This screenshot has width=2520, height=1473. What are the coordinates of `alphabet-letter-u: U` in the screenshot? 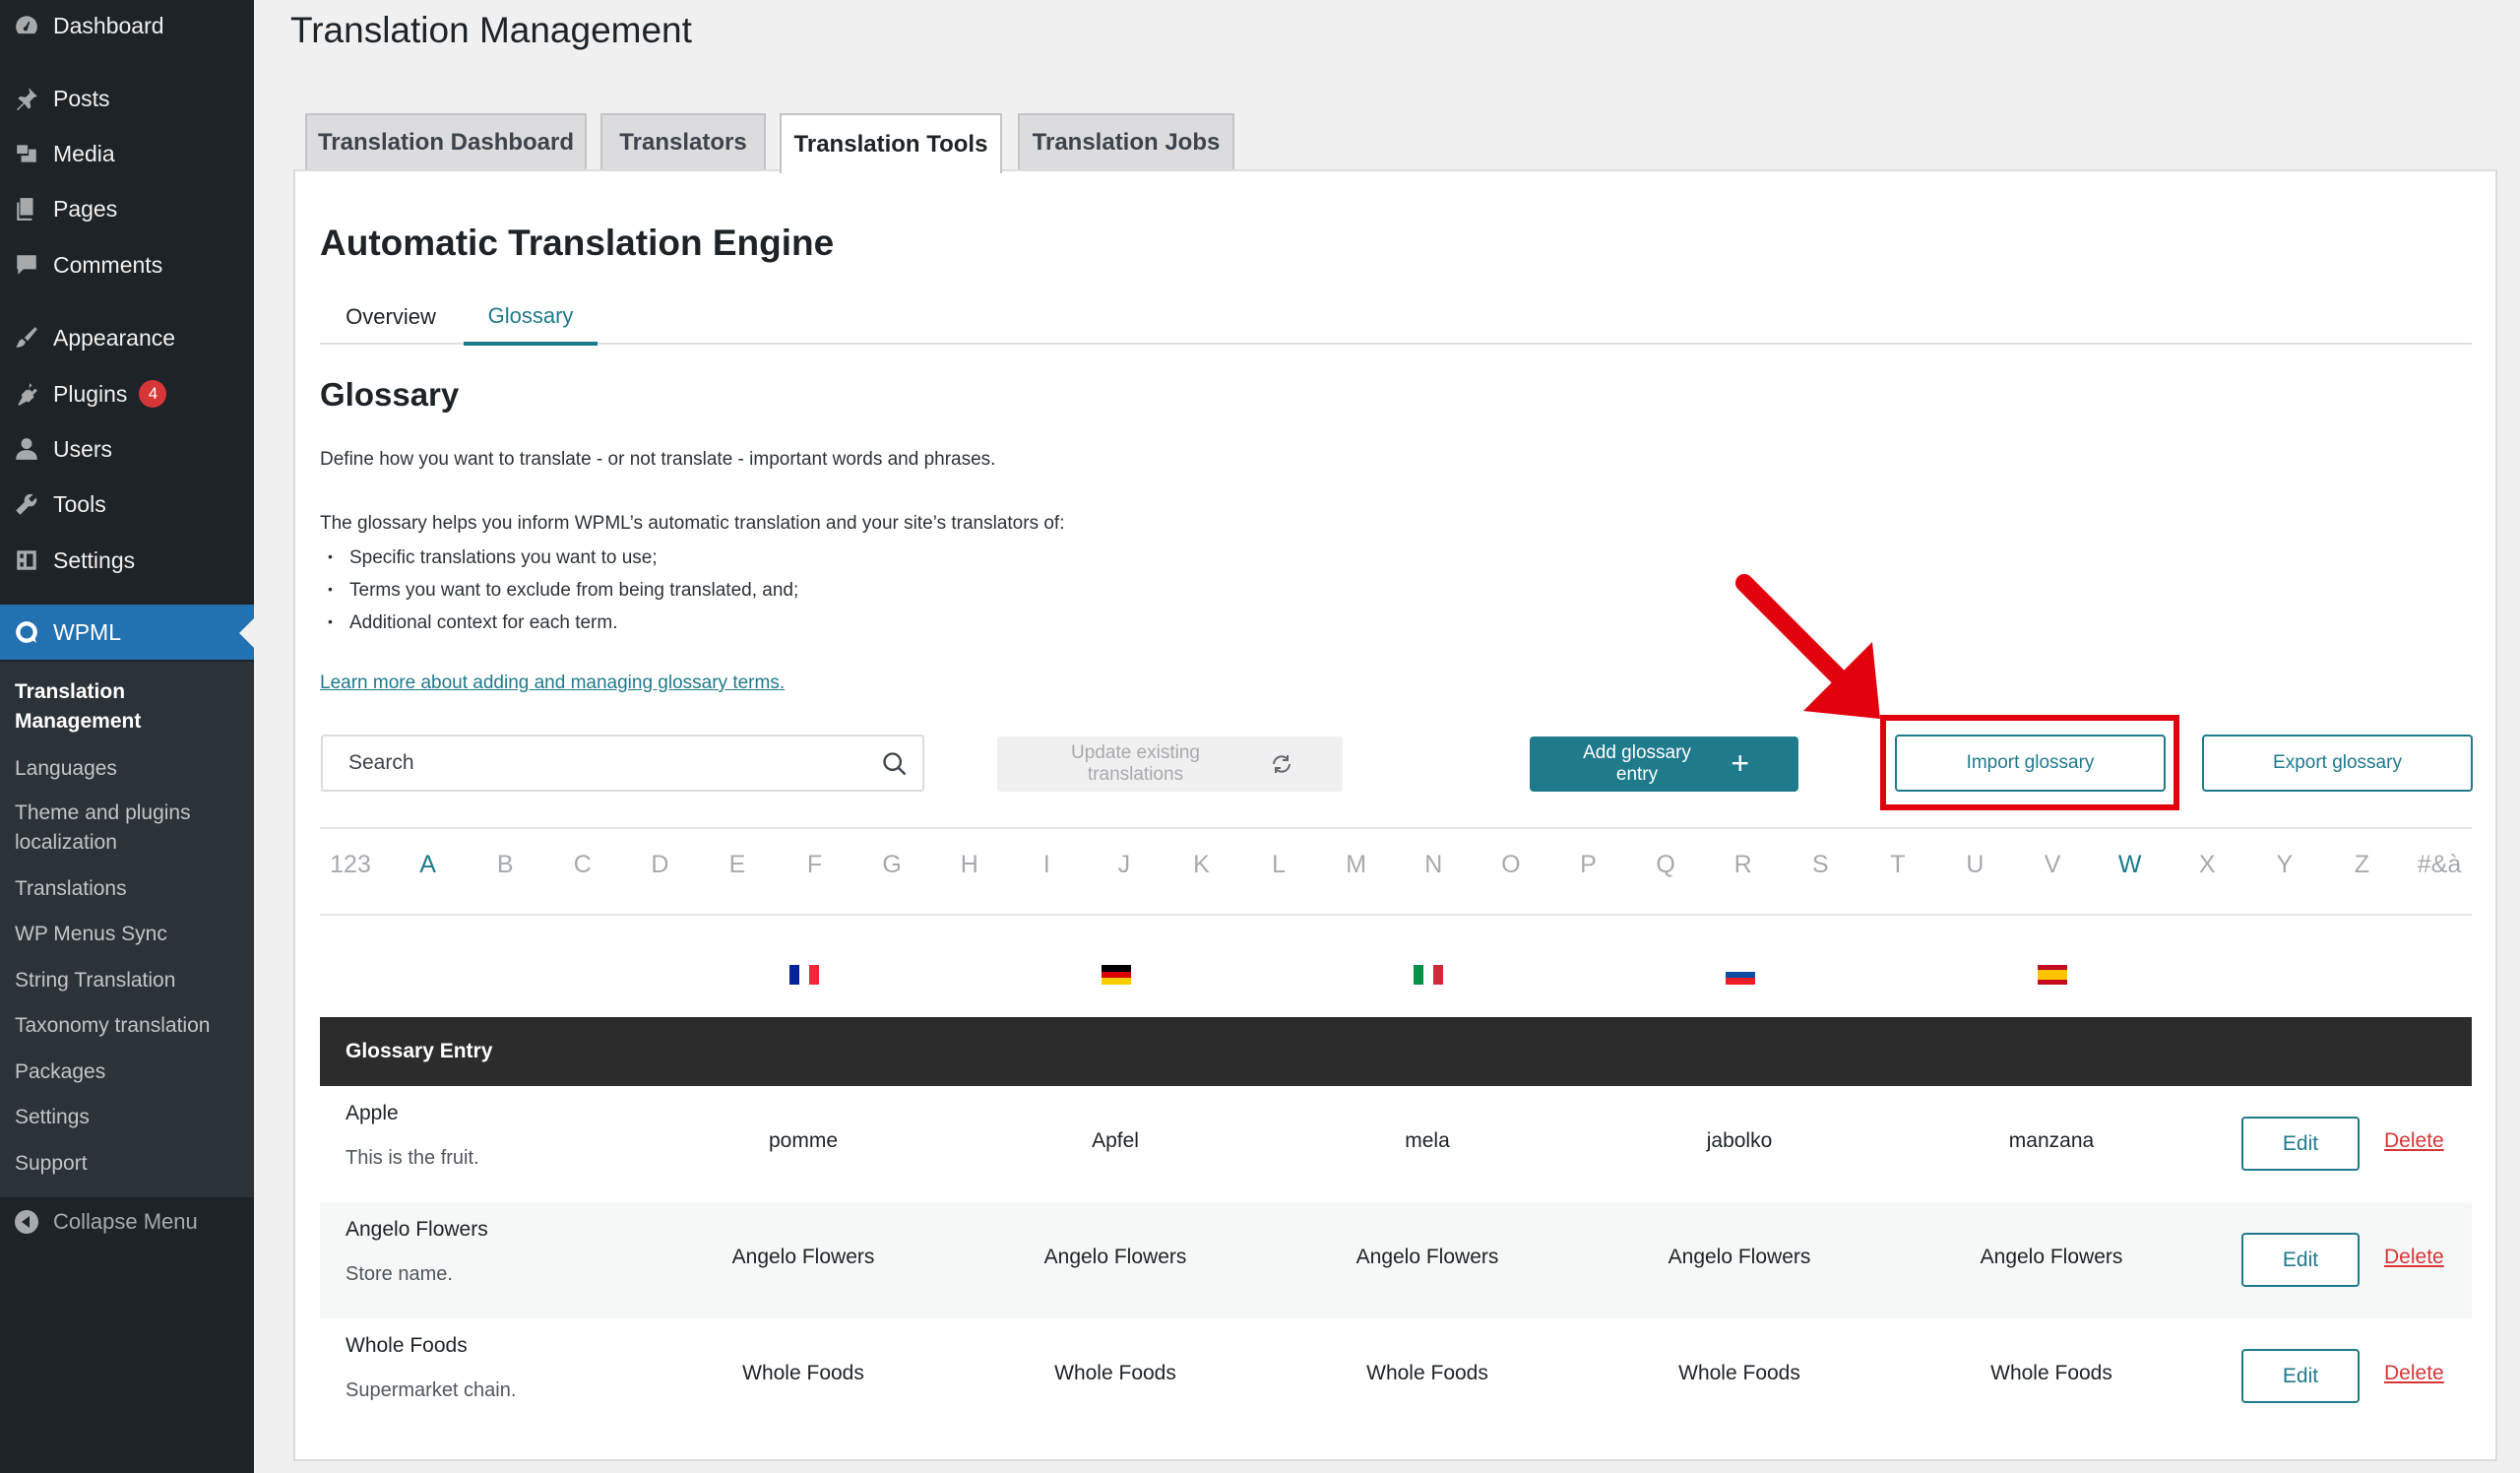 It's located at (1975, 865).